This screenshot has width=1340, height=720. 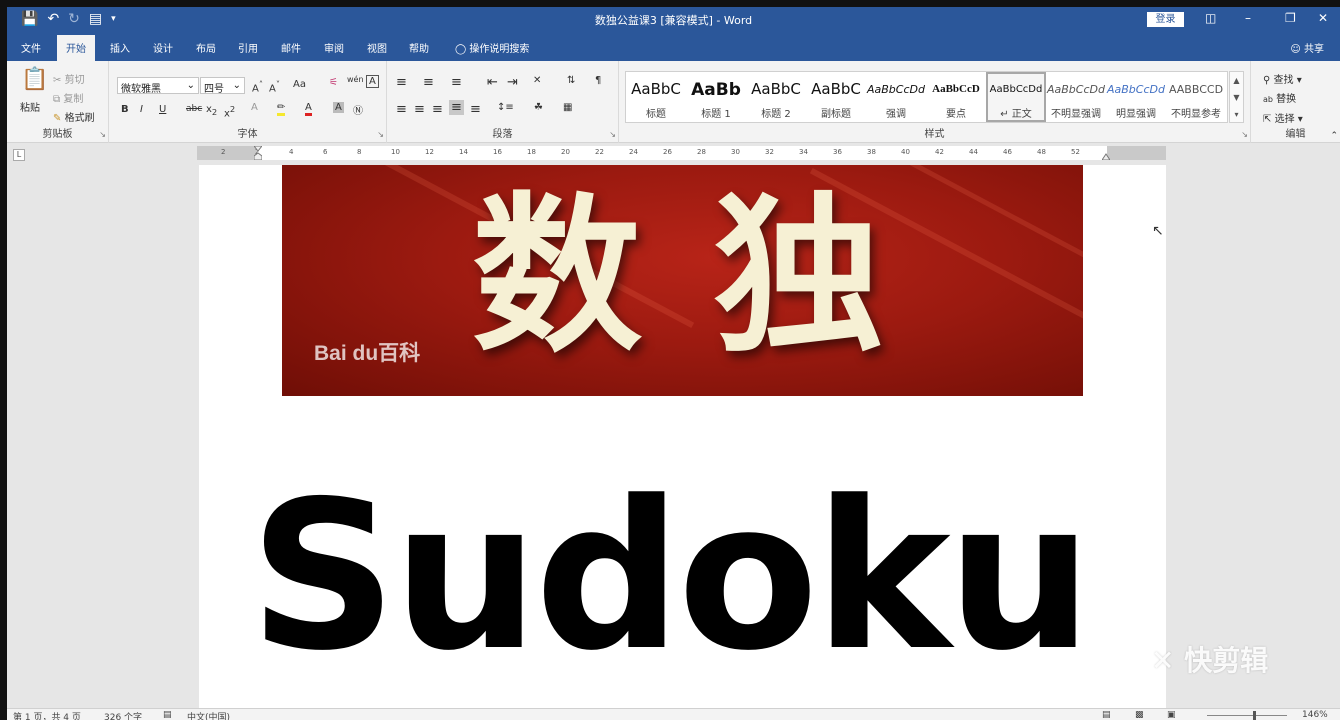 I want to click on justify-icon: ≡, so click(x=456, y=107).